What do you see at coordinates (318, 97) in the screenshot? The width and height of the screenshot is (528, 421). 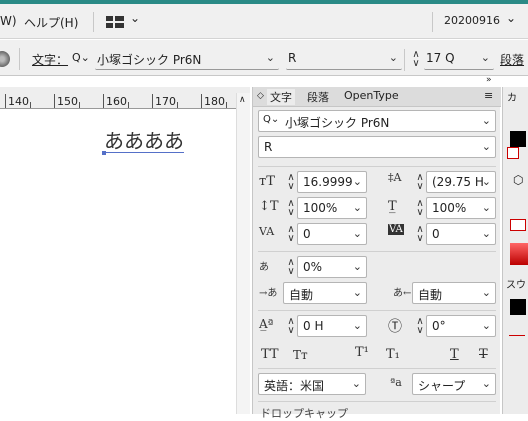 I see `tab-paragraph: 段落` at bounding box center [318, 97].